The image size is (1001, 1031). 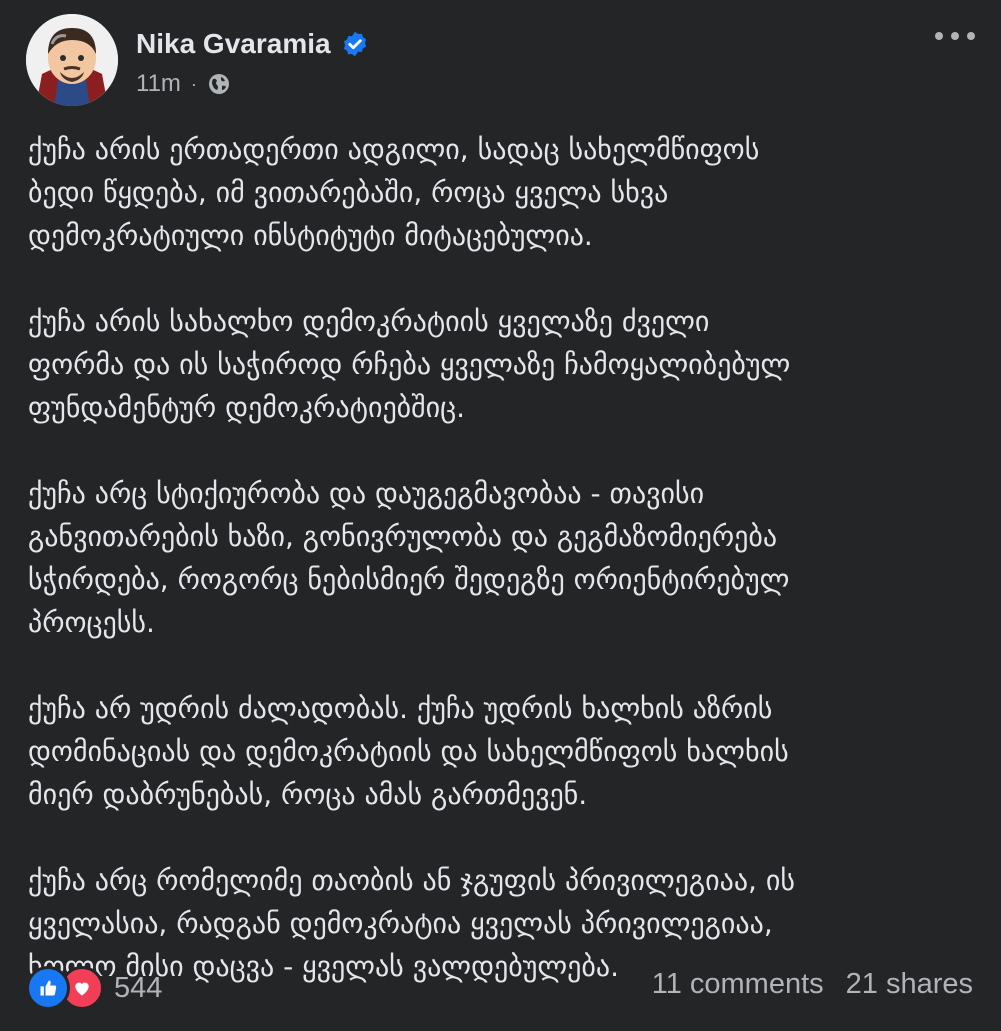 I want to click on comments-count-link: 11 comments, so click(x=738, y=984).